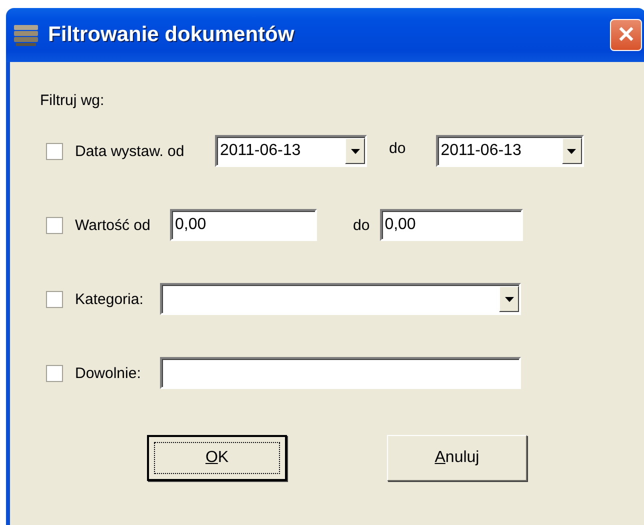 The width and height of the screenshot is (644, 525). What do you see at coordinates (113, 225) in the screenshot?
I see `field-label: Wartość od` at bounding box center [113, 225].